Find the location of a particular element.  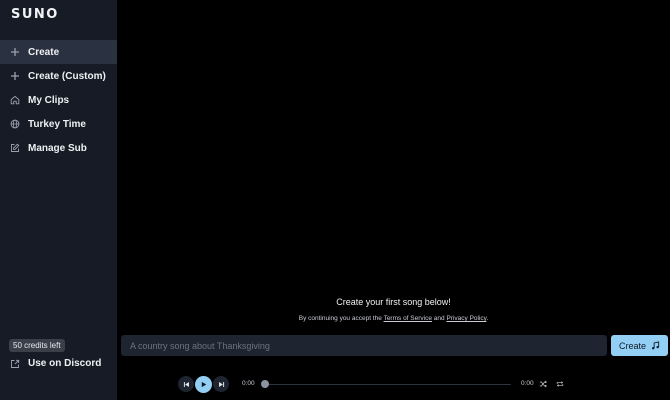

terms-and: and is located at coordinates (439, 318).